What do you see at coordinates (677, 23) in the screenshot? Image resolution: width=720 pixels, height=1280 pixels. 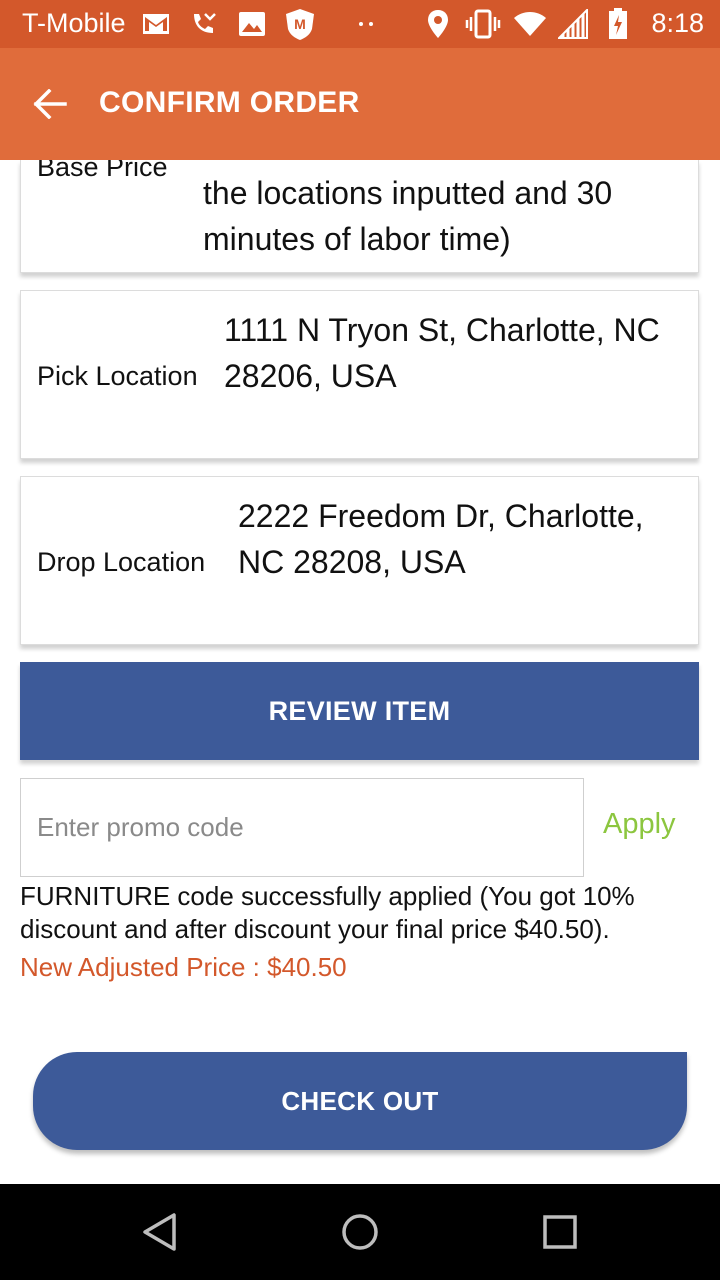 I see `status-time: 8:18` at bounding box center [677, 23].